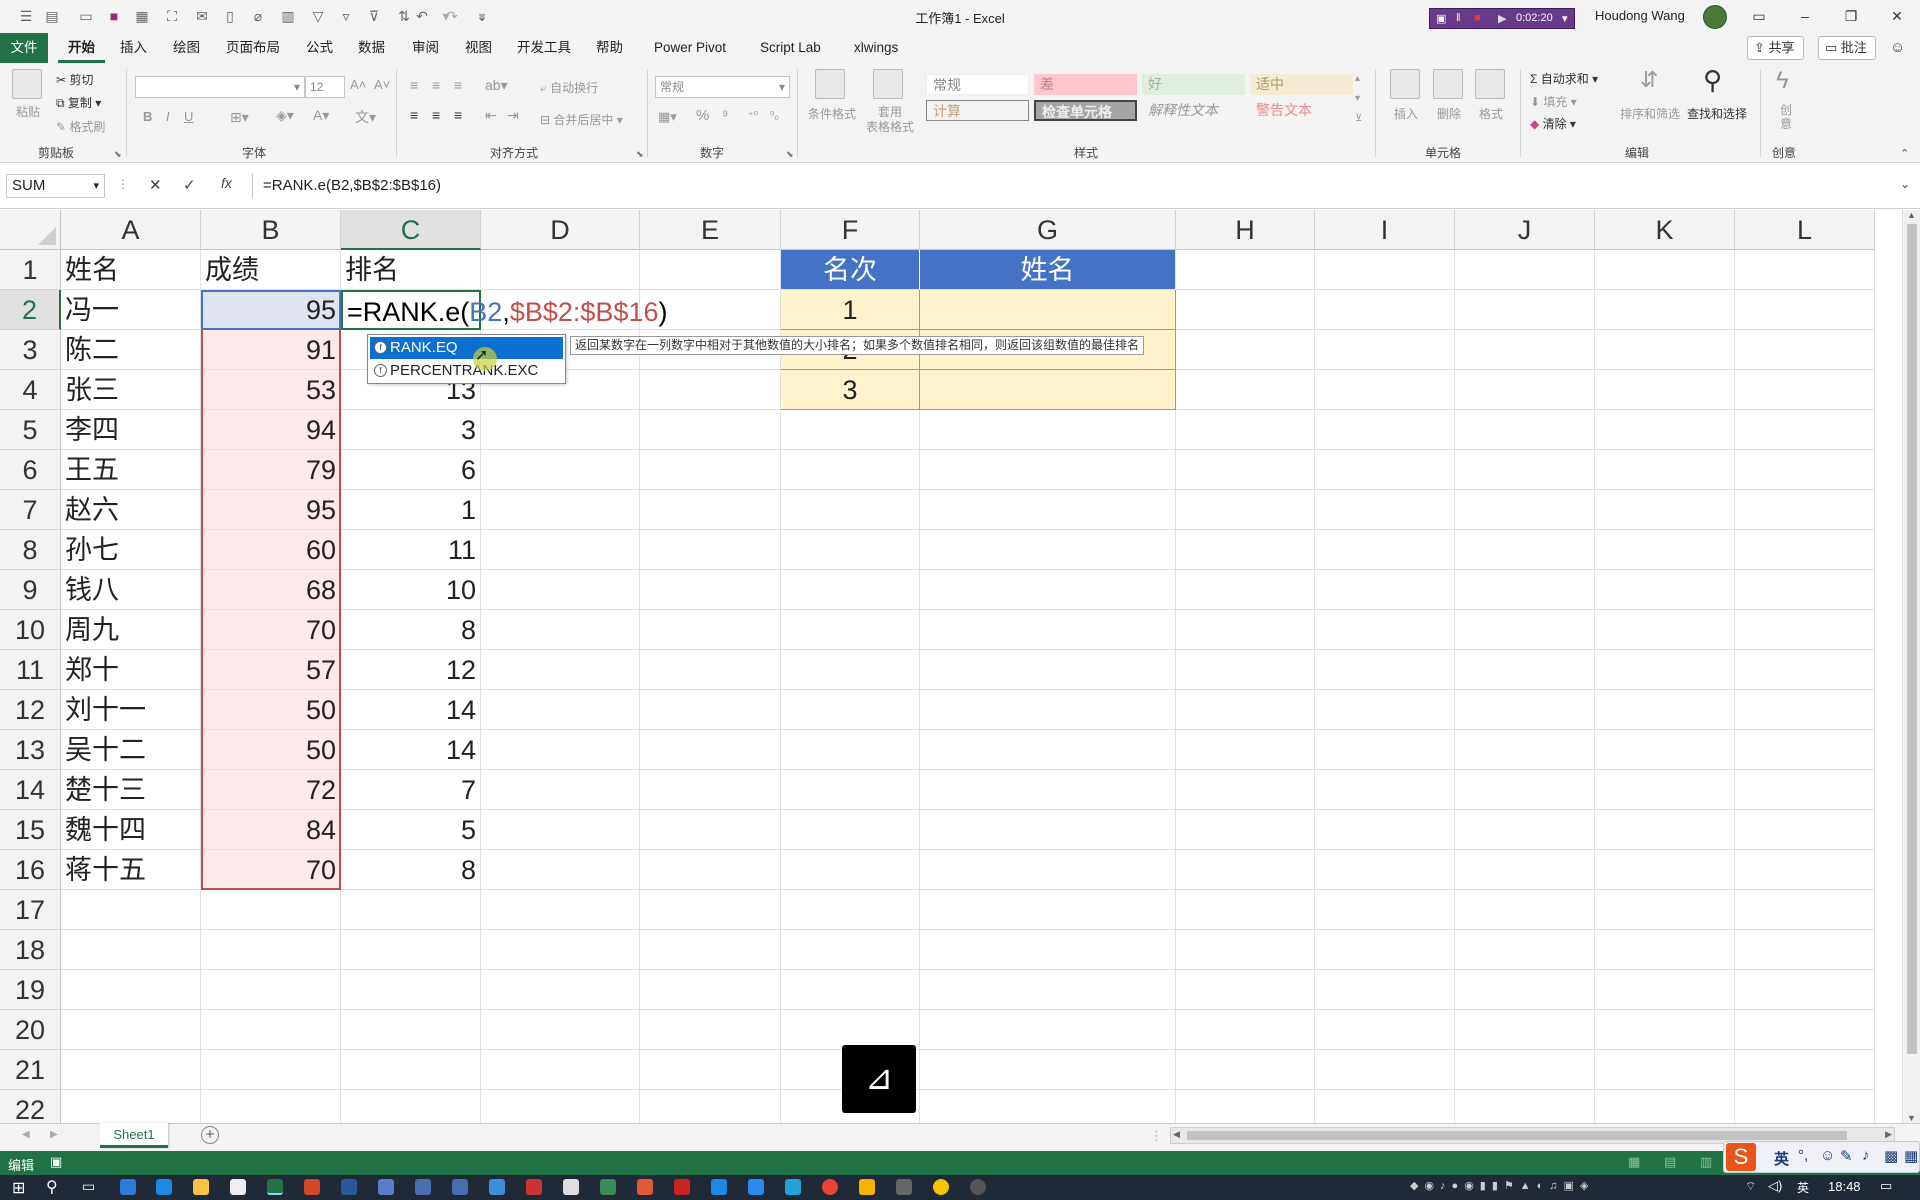 The width and height of the screenshot is (1920, 1200). What do you see at coordinates (1805, 790) in the screenshot?
I see `cell-l14` at bounding box center [1805, 790].